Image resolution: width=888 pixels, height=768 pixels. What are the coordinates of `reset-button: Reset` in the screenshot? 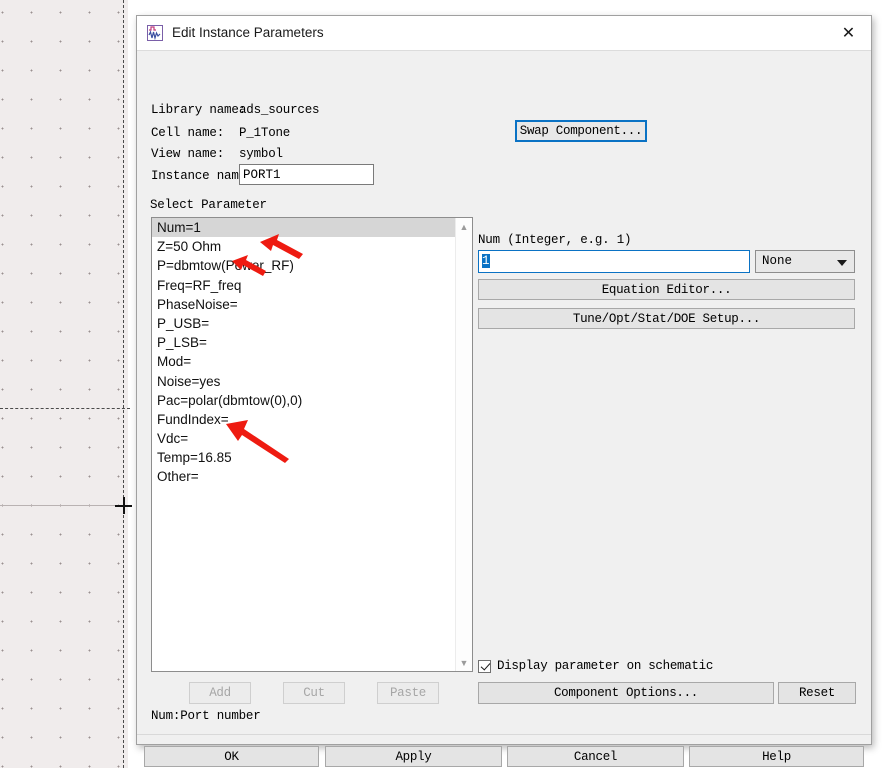 It's located at (817, 693).